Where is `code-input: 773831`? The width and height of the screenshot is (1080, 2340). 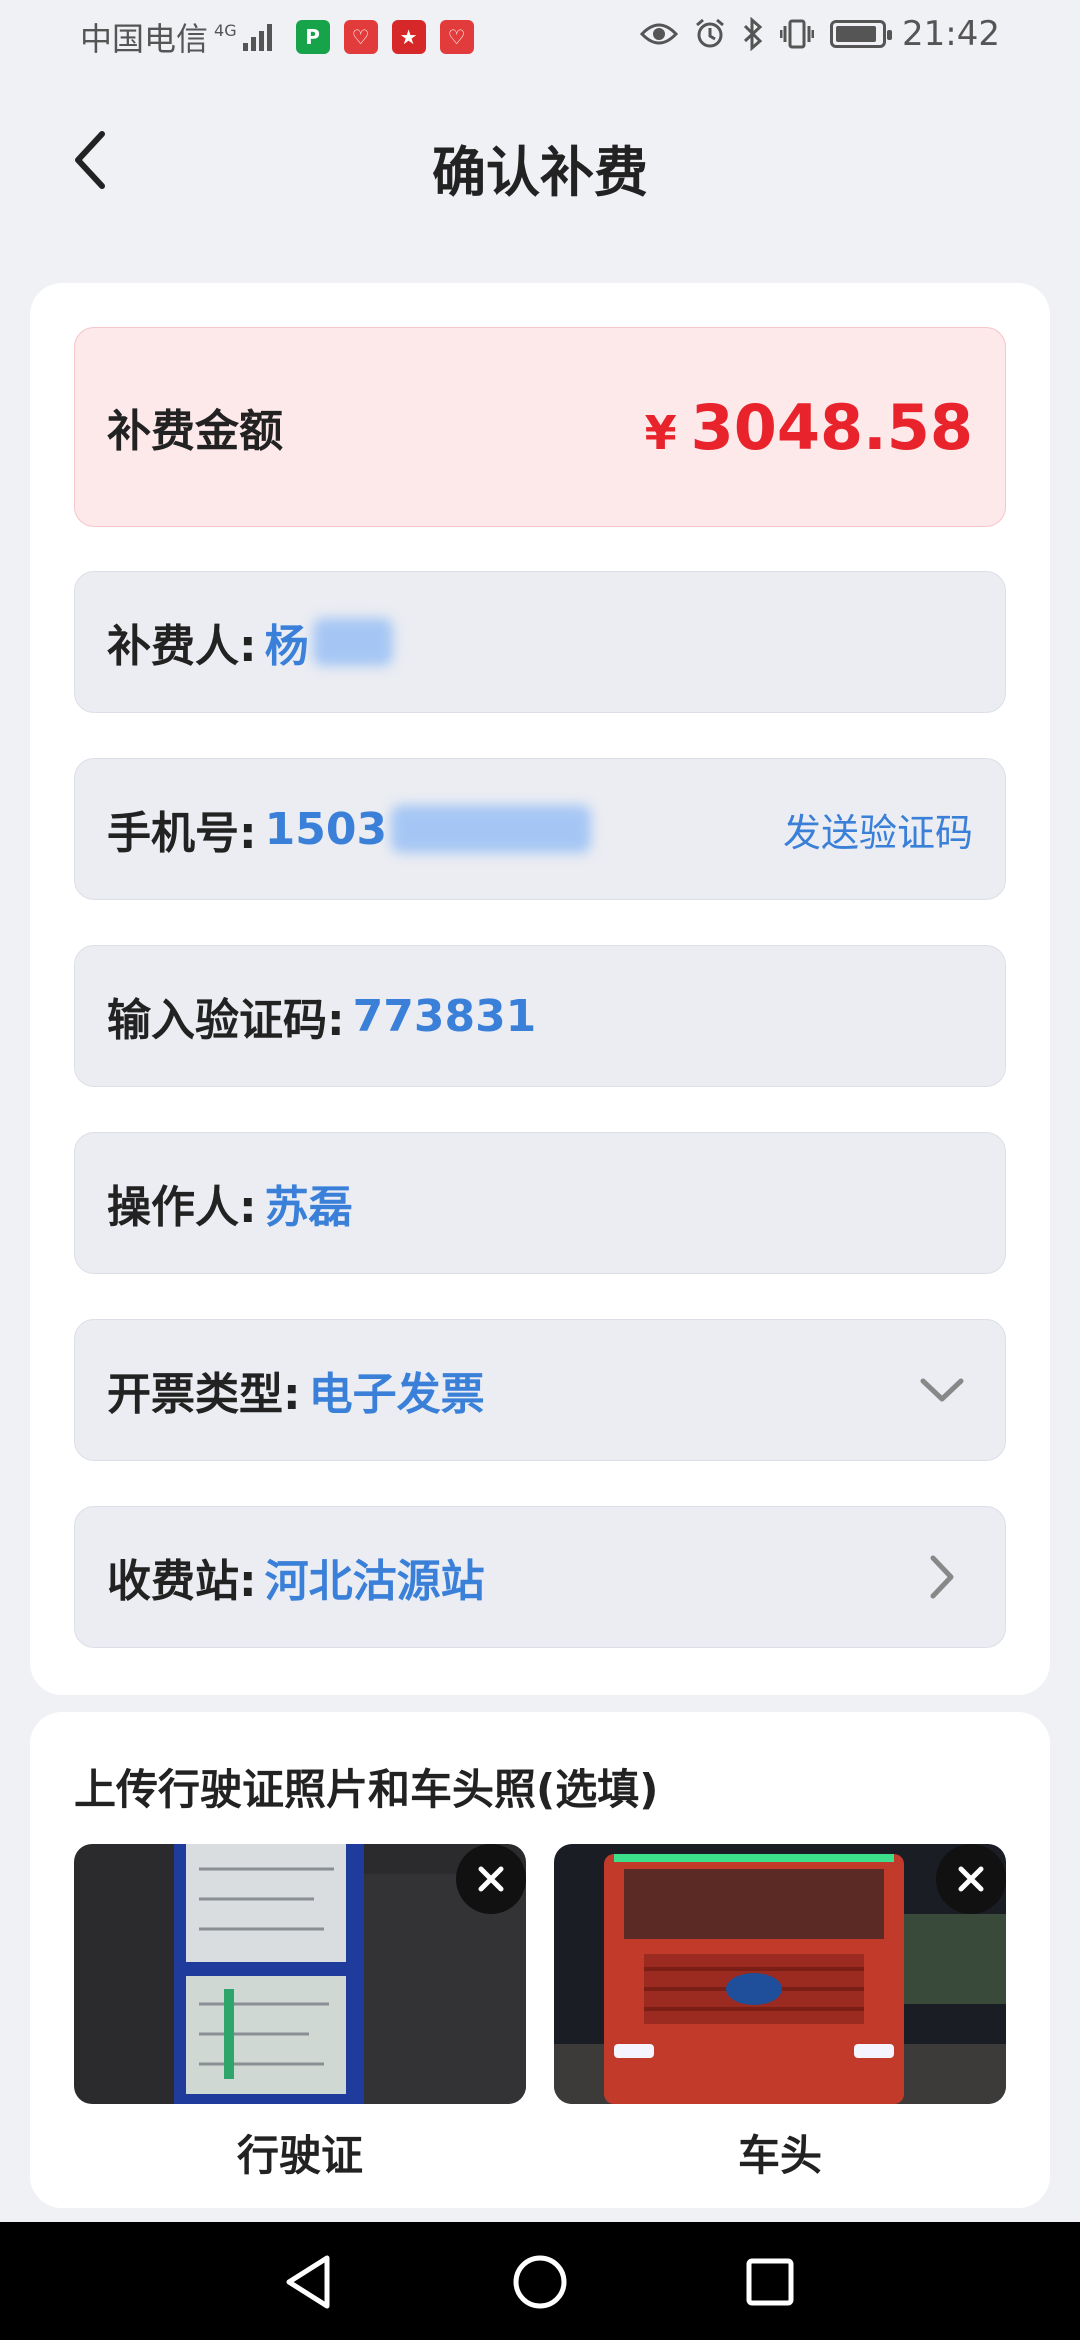
code-input: 773831 is located at coordinates (445, 1016).